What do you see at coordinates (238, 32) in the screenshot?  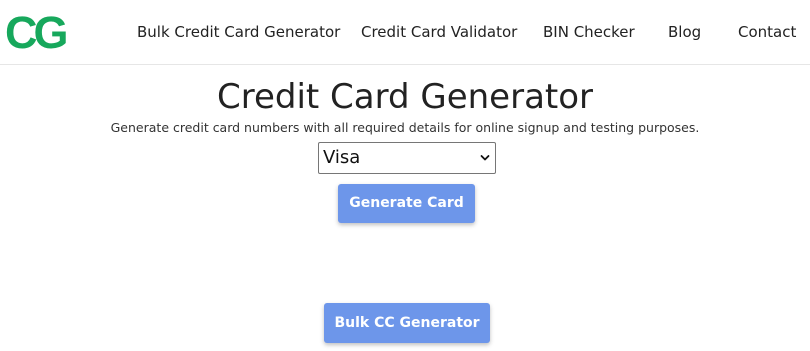 I see `nav-bulk-credit-card-generator: Bulk Credit Card Generator` at bounding box center [238, 32].